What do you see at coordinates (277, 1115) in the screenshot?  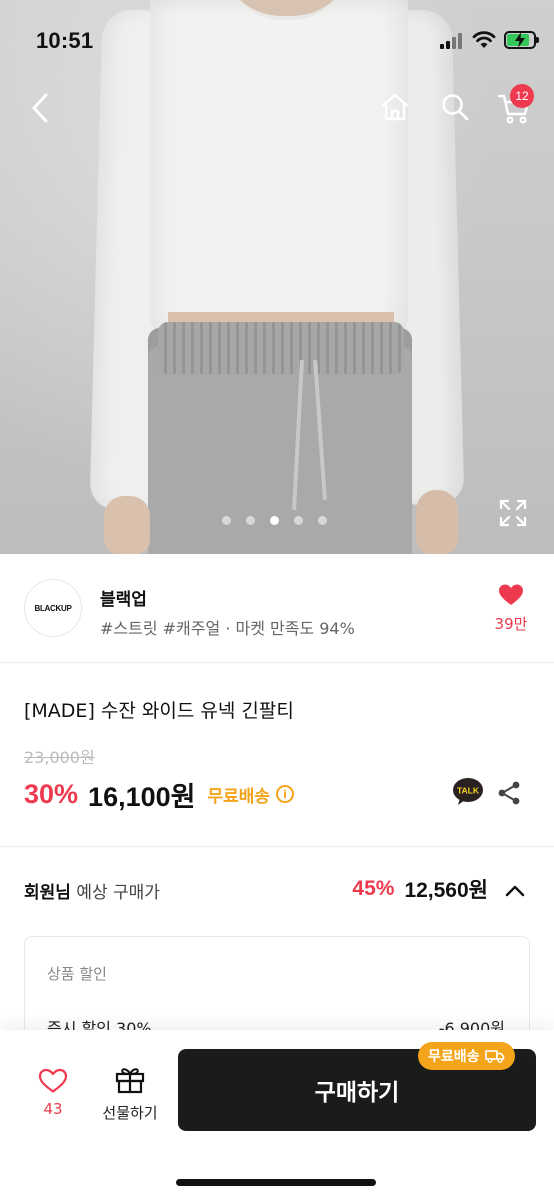 I see `bottom-action-bar: 43 선물하기 구매하기 무료배송` at bounding box center [277, 1115].